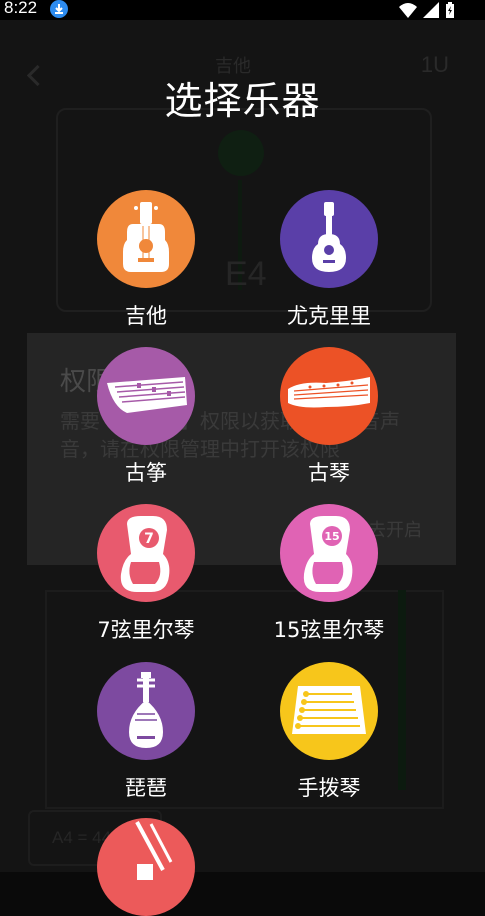 This screenshot has height=916, width=485. What do you see at coordinates (329, 316) in the screenshot?
I see `instrument-label: 尤克里里` at bounding box center [329, 316].